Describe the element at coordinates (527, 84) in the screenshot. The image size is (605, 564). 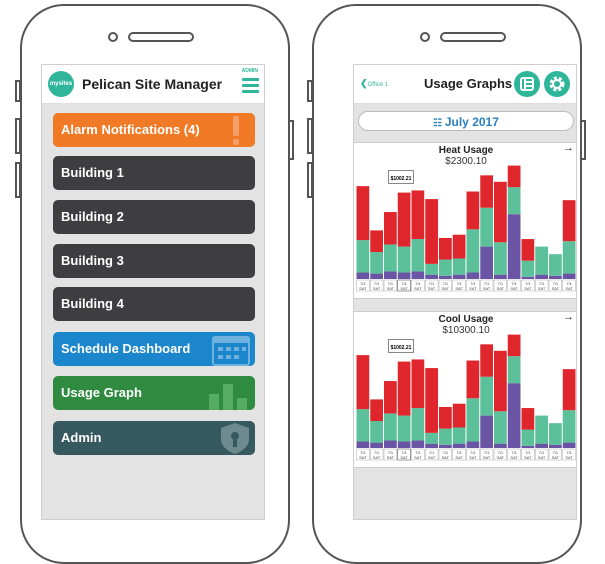
I see `list-view-button` at that location.